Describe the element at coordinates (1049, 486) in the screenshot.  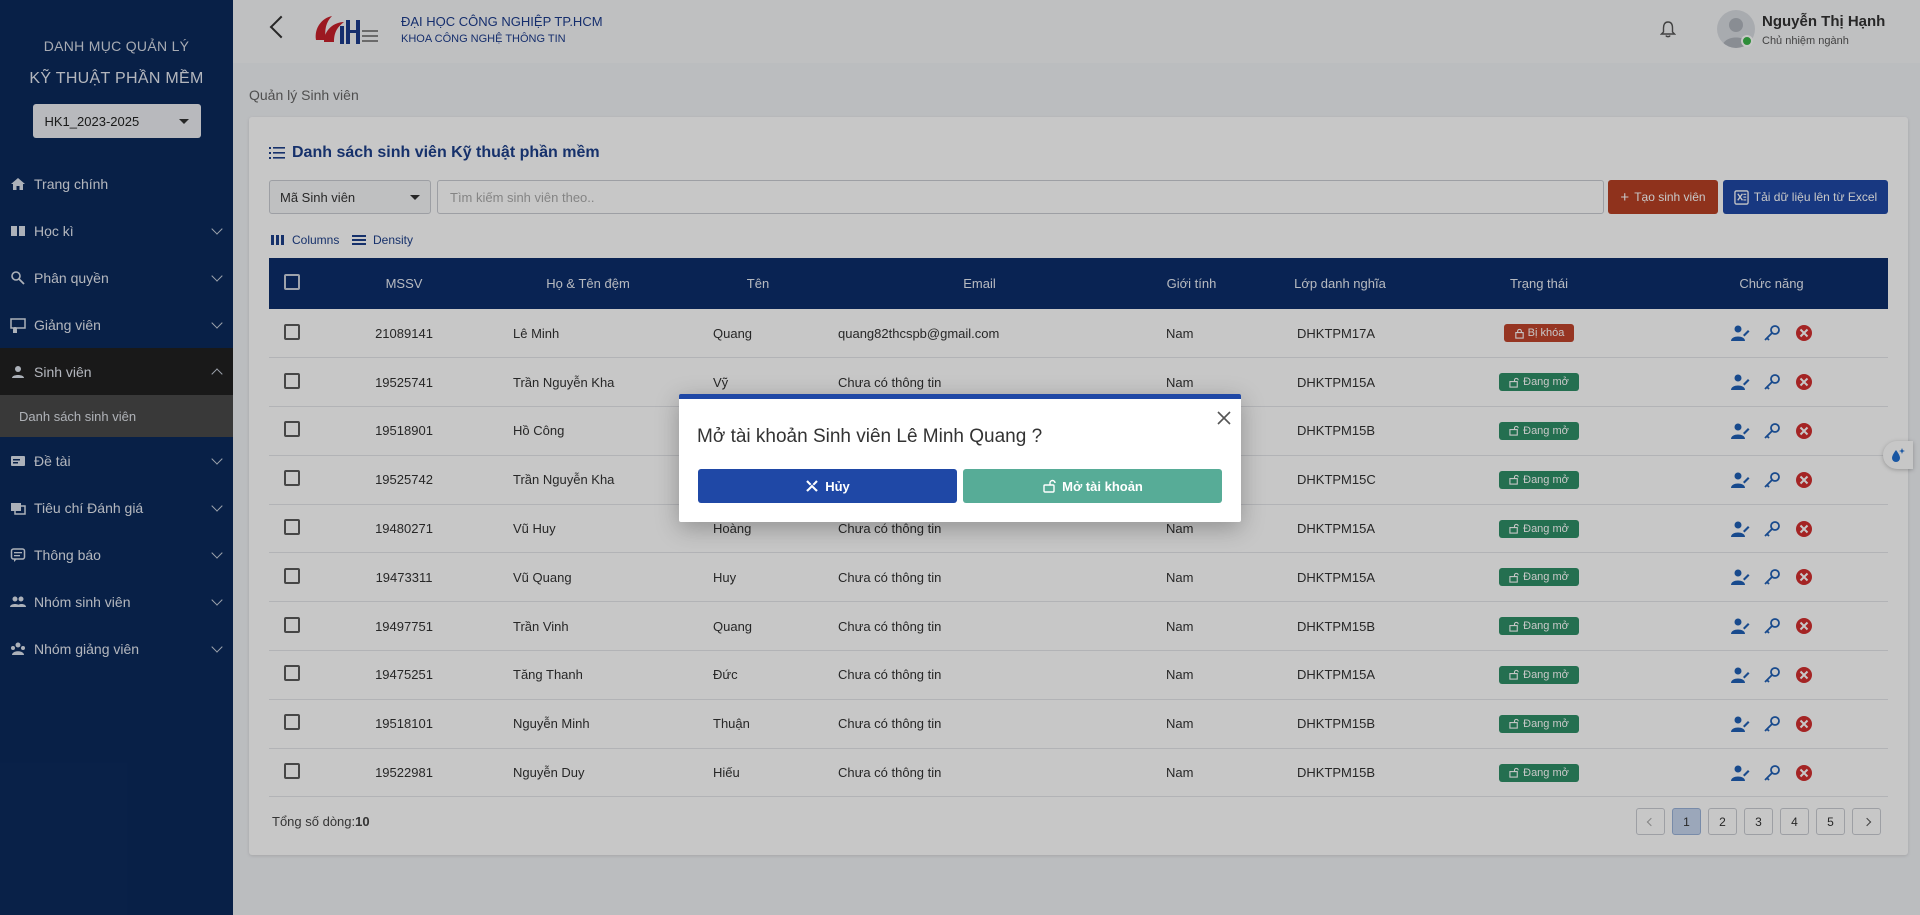
I see `unlock-icon` at that location.